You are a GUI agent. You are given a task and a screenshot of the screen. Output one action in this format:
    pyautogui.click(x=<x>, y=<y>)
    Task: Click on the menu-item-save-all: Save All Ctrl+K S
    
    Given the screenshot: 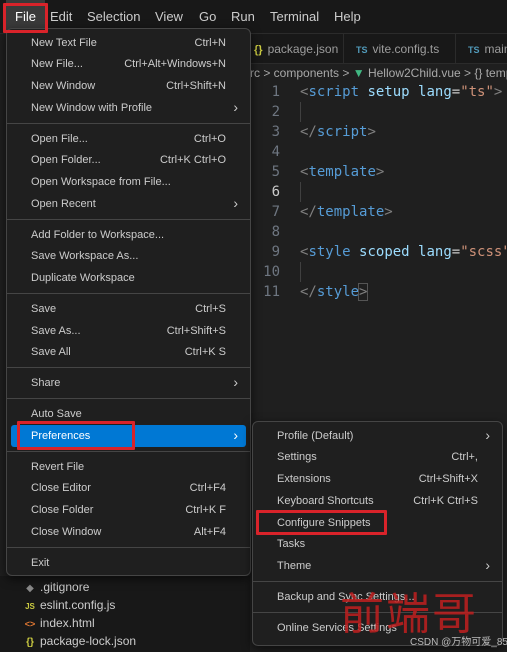 What is the action you would take?
    pyautogui.click(x=128, y=352)
    